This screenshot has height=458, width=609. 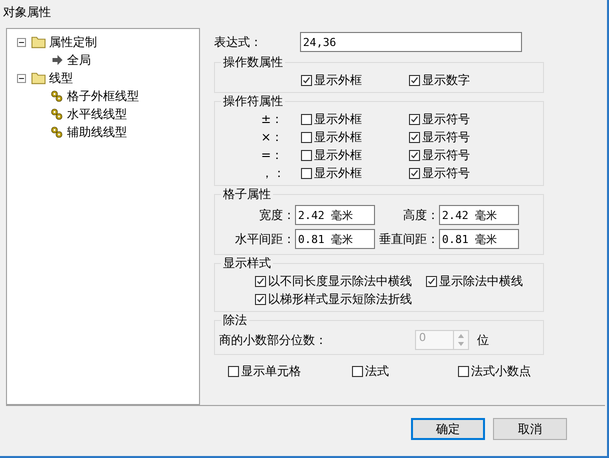 What do you see at coordinates (247, 194) in the screenshot?
I see `group-title: 格子属性` at bounding box center [247, 194].